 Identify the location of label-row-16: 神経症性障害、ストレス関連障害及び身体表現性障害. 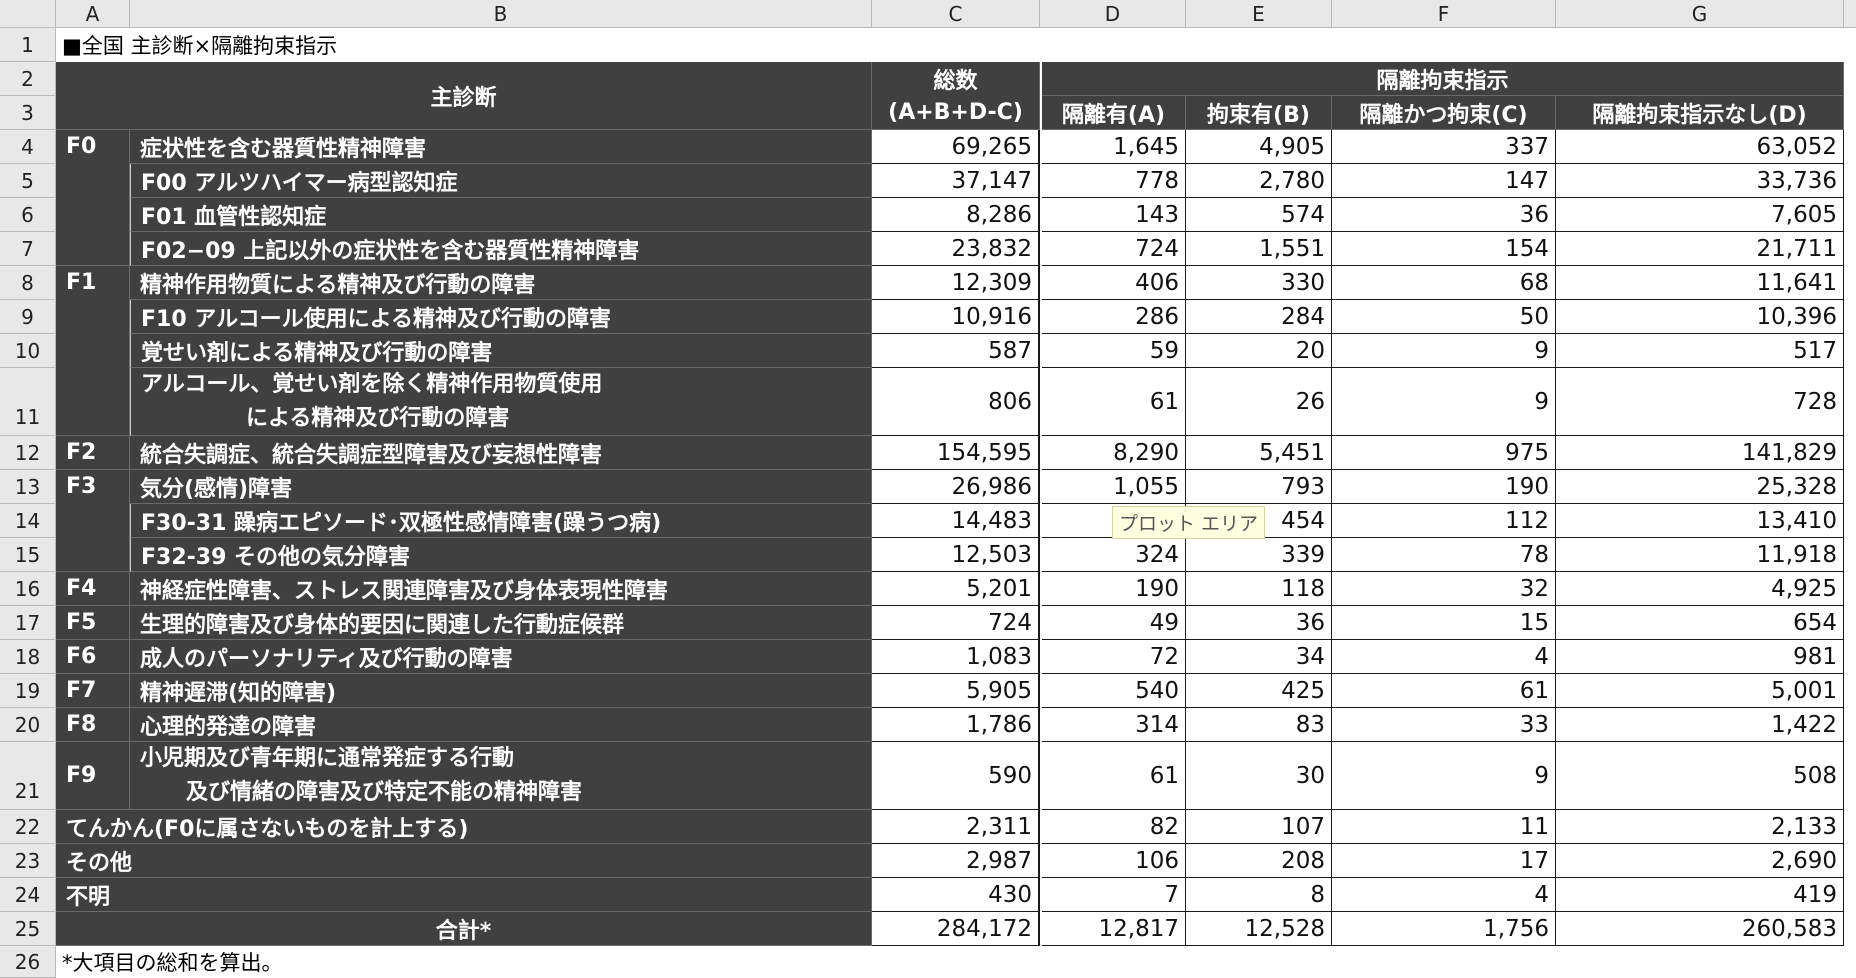
(501, 589).